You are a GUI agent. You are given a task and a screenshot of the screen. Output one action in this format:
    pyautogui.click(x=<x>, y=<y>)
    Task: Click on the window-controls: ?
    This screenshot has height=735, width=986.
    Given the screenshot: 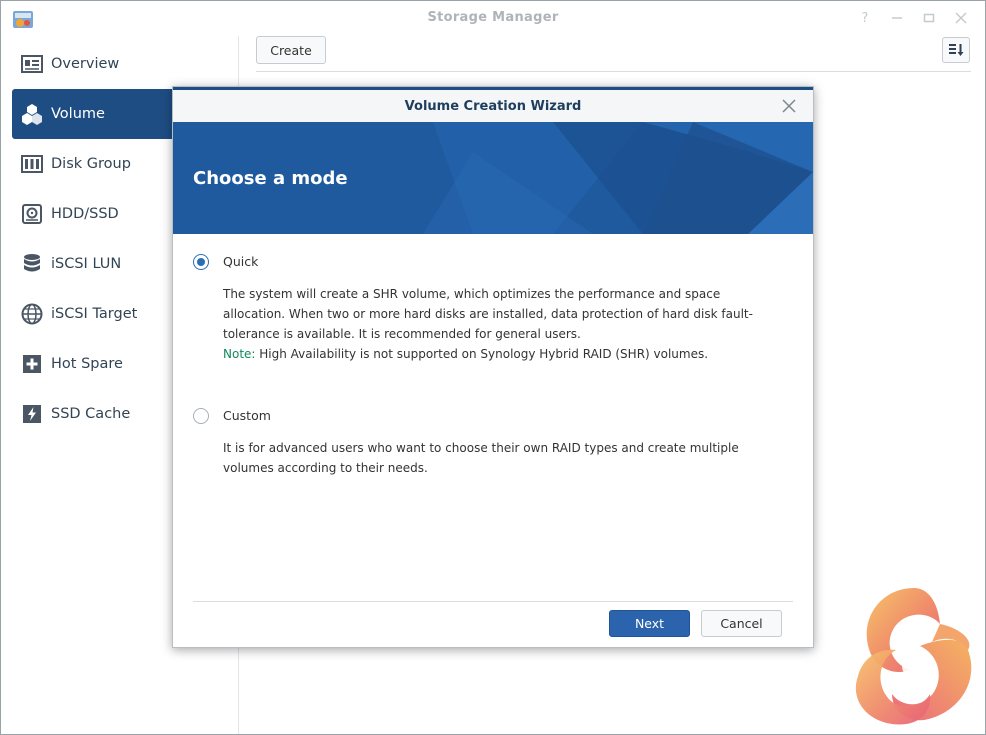 What is the action you would take?
    pyautogui.click(x=913, y=18)
    